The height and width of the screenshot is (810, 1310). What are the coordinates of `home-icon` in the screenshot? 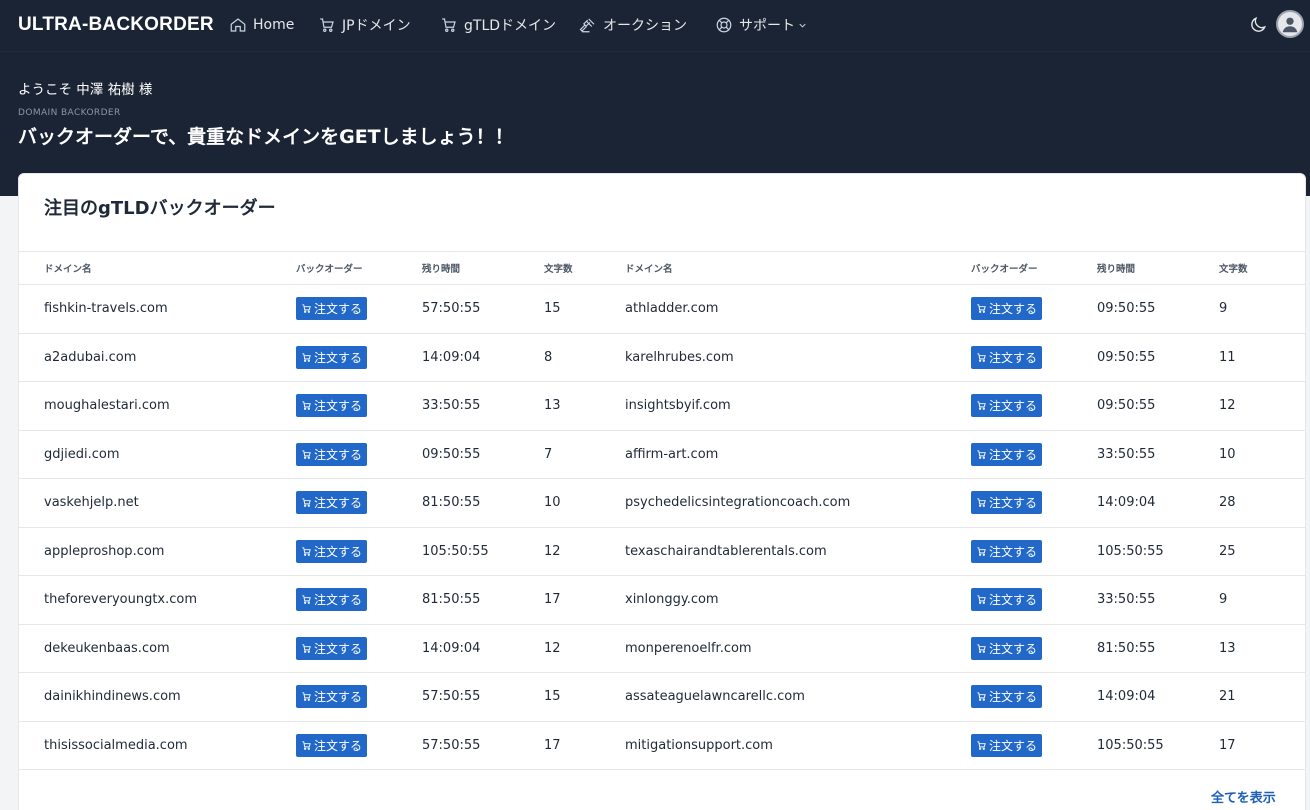 It's located at (238, 25).